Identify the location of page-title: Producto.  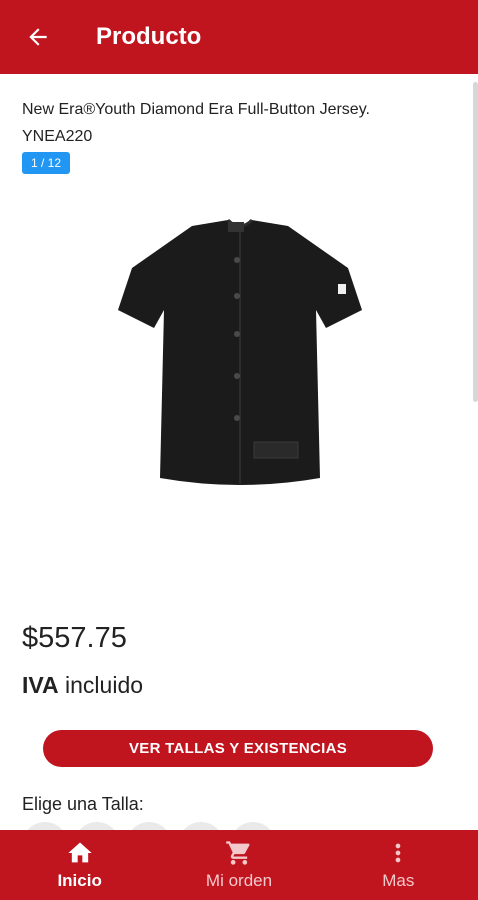
(149, 36).